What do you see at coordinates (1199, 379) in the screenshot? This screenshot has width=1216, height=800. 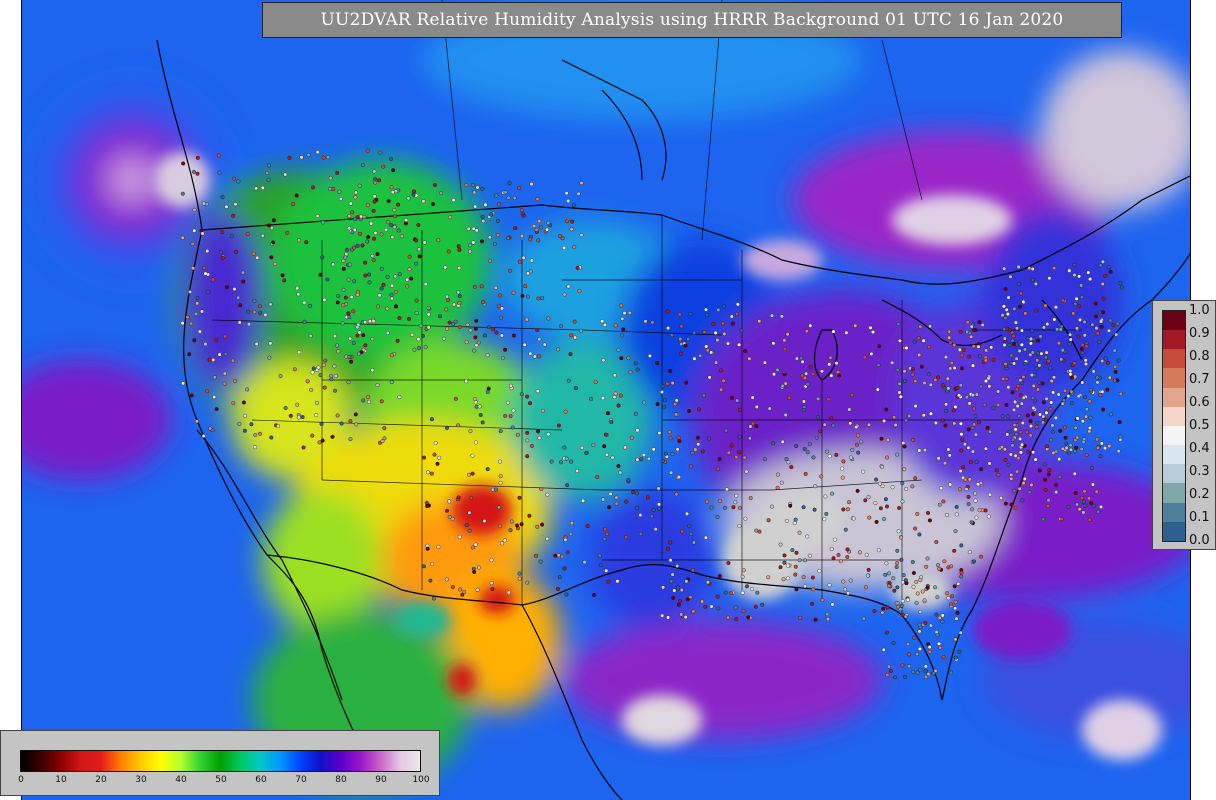 I see `residual-label: 0.7` at bounding box center [1199, 379].